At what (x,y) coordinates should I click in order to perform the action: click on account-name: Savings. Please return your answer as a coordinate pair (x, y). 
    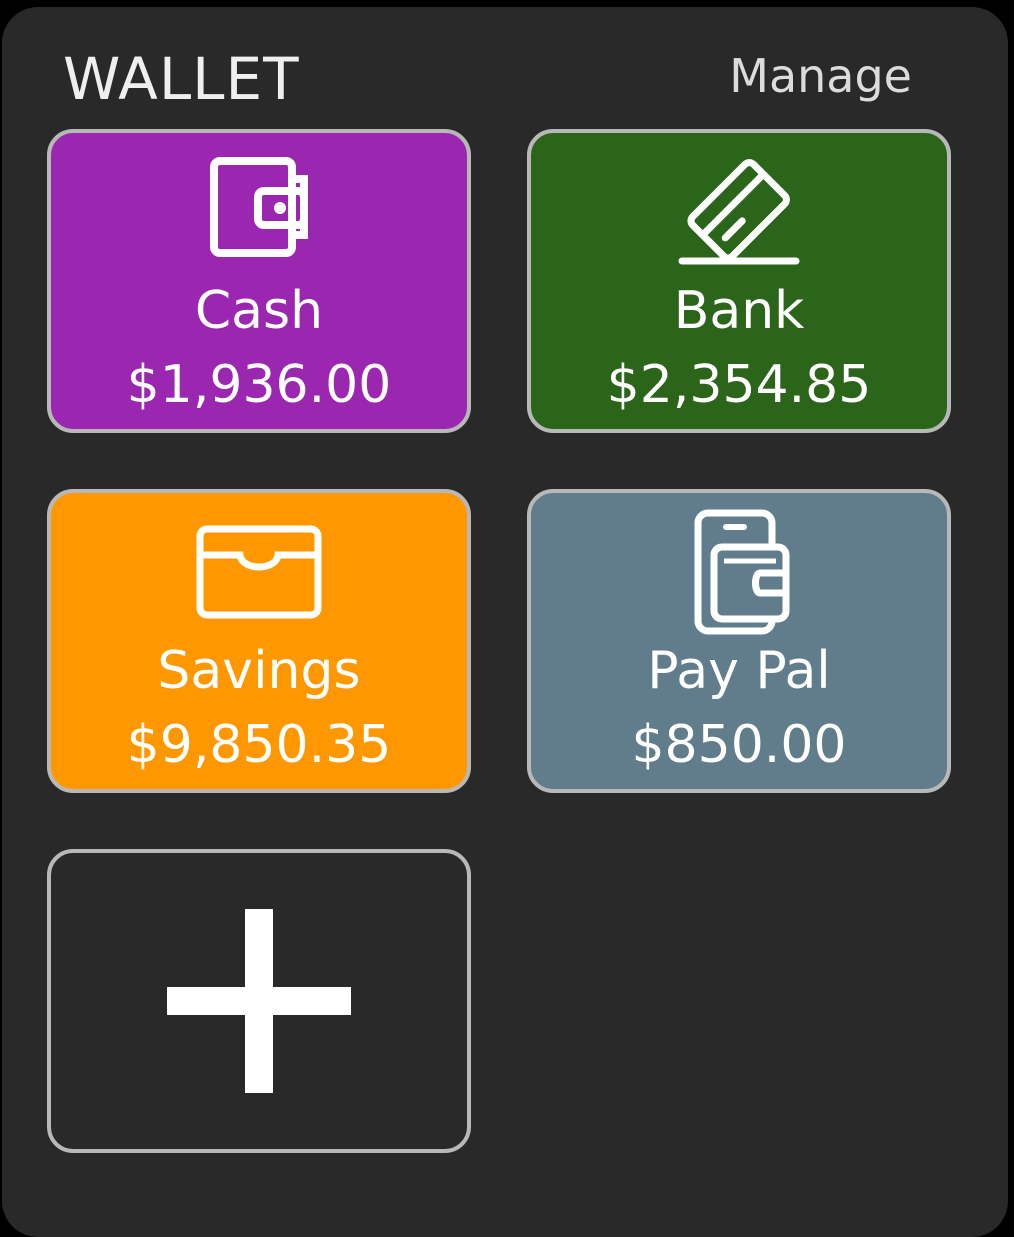
    Looking at the image, I should click on (259, 671).